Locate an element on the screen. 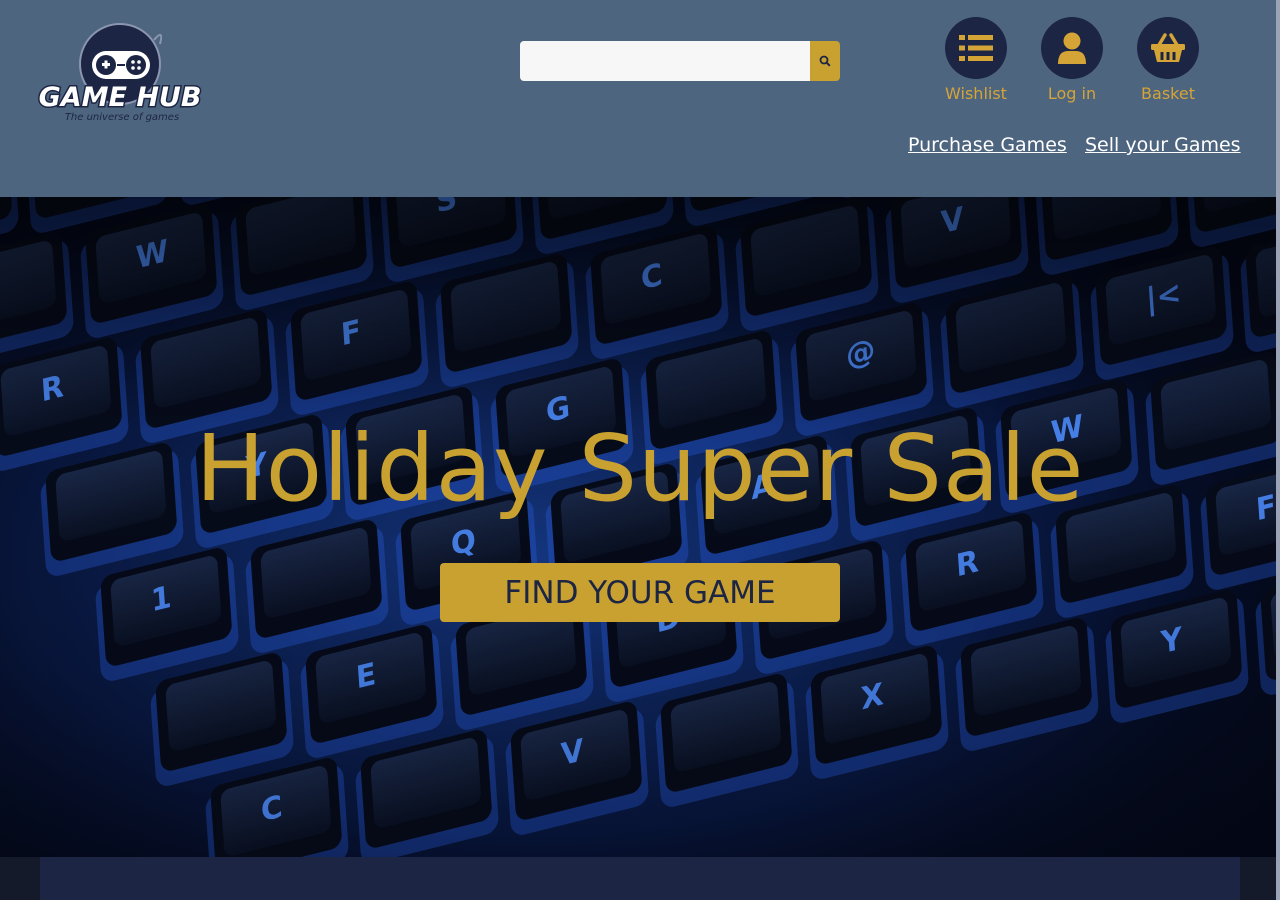 This screenshot has width=1280, height=900. gamepad-icon is located at coordinates (121, 65).